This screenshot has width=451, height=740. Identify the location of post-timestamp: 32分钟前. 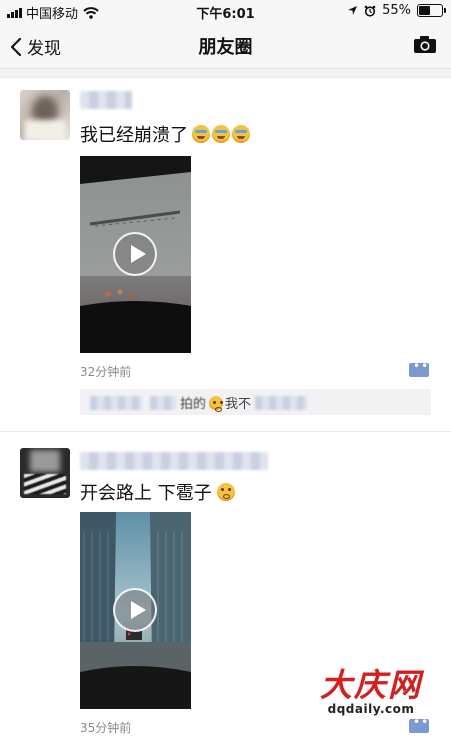
(106, 372).